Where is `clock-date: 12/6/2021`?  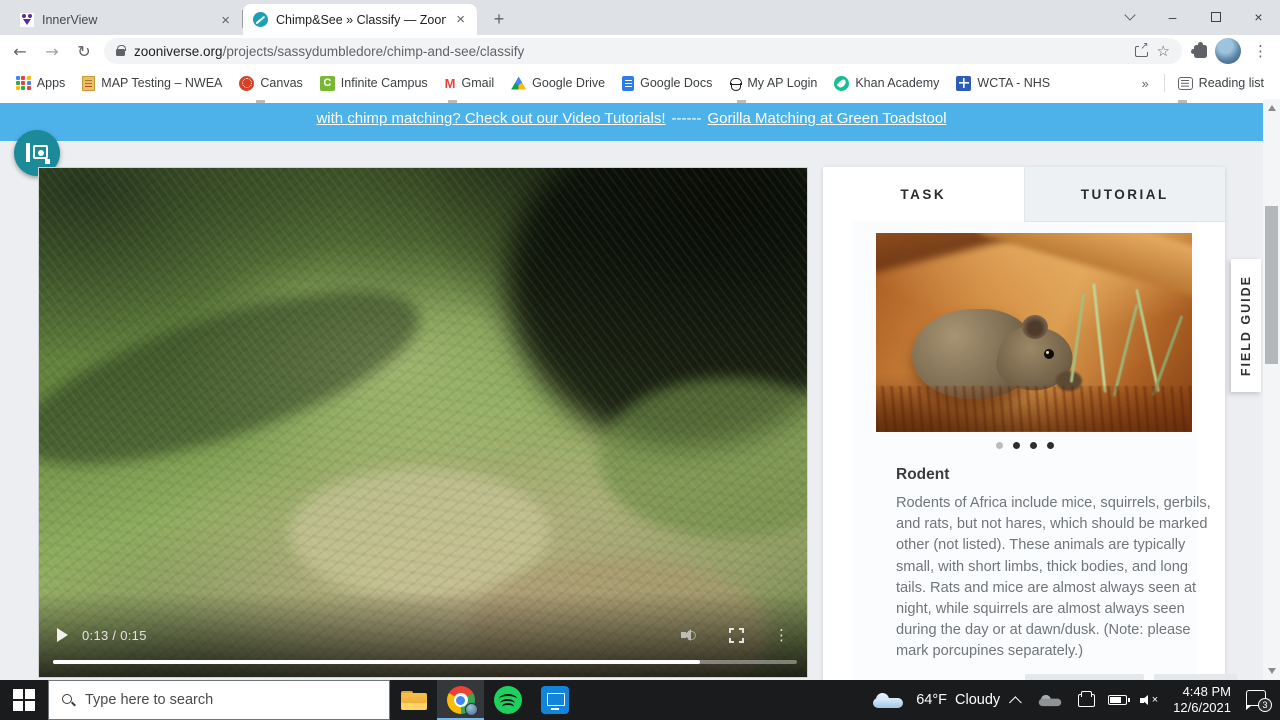
clock-date: 12/6/2021 is located at coordinates (1202, 707).